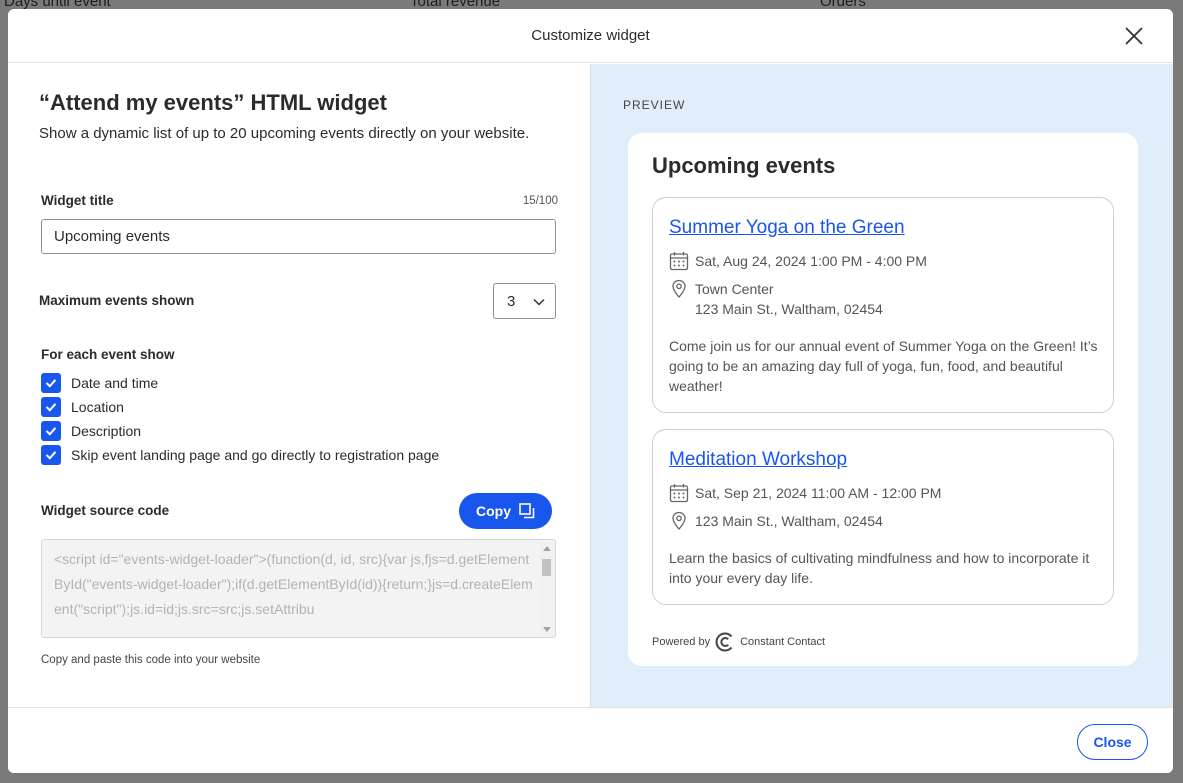 This screenshot has width=1183, height=783. What do you see at coordinates (590, 740) in the screenshot?
I see `modal-footer: Close` at bounding box center [590, 740].